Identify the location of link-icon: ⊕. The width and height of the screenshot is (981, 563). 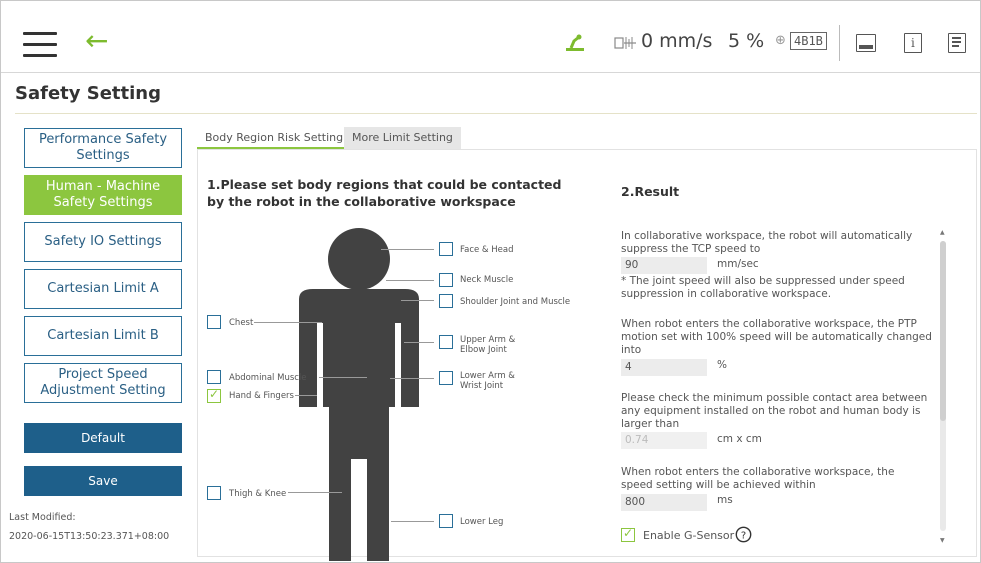
(780, 40).